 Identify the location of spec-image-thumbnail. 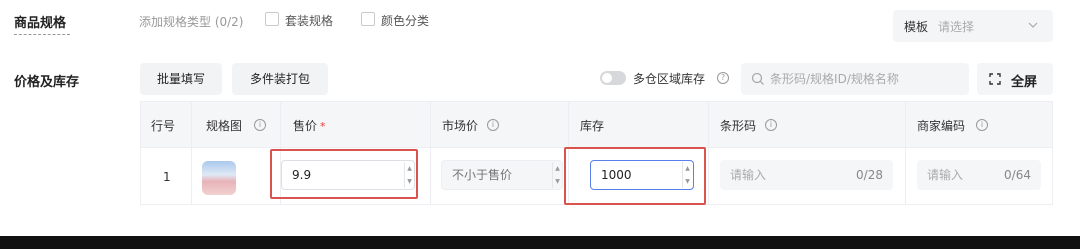
(219, 178).